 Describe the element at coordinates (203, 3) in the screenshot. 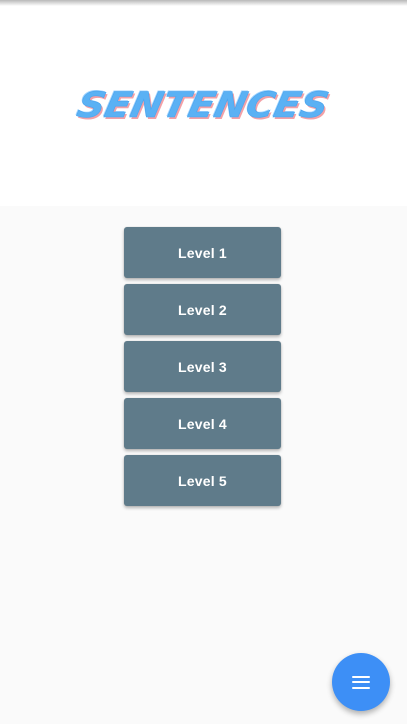

I see `app-bar-shadow` at that location.